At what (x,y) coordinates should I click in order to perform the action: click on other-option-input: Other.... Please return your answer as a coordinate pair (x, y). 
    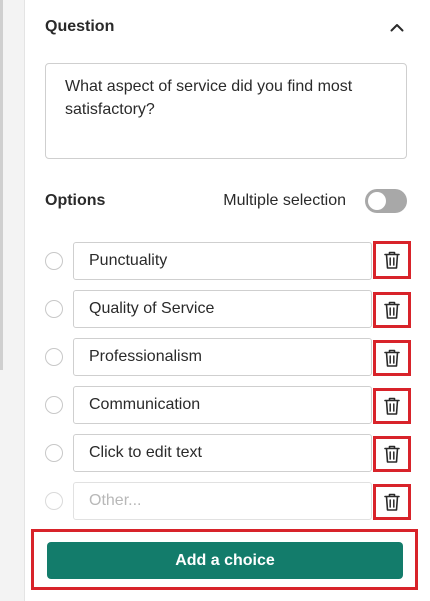
    Looking at the image, I should click on (222, 501).